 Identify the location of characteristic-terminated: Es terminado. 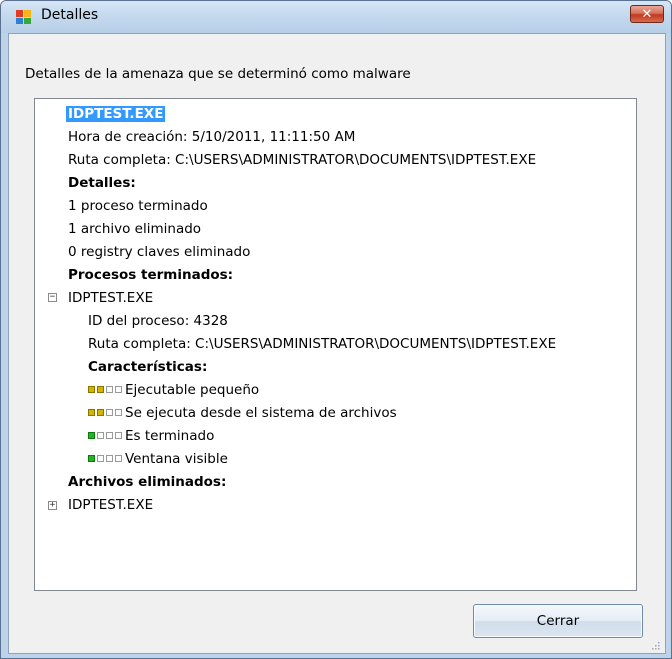
(170, 436).